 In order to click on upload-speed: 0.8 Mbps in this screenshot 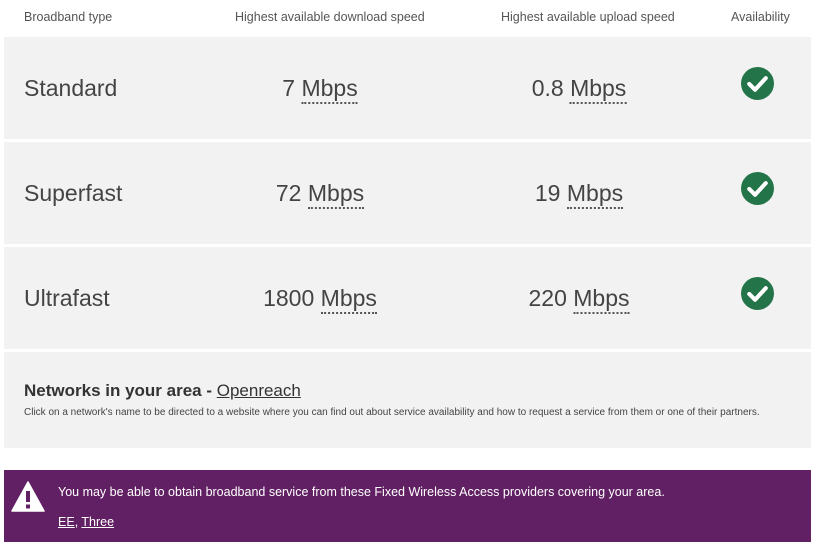, I will do `click(579, 89)`.